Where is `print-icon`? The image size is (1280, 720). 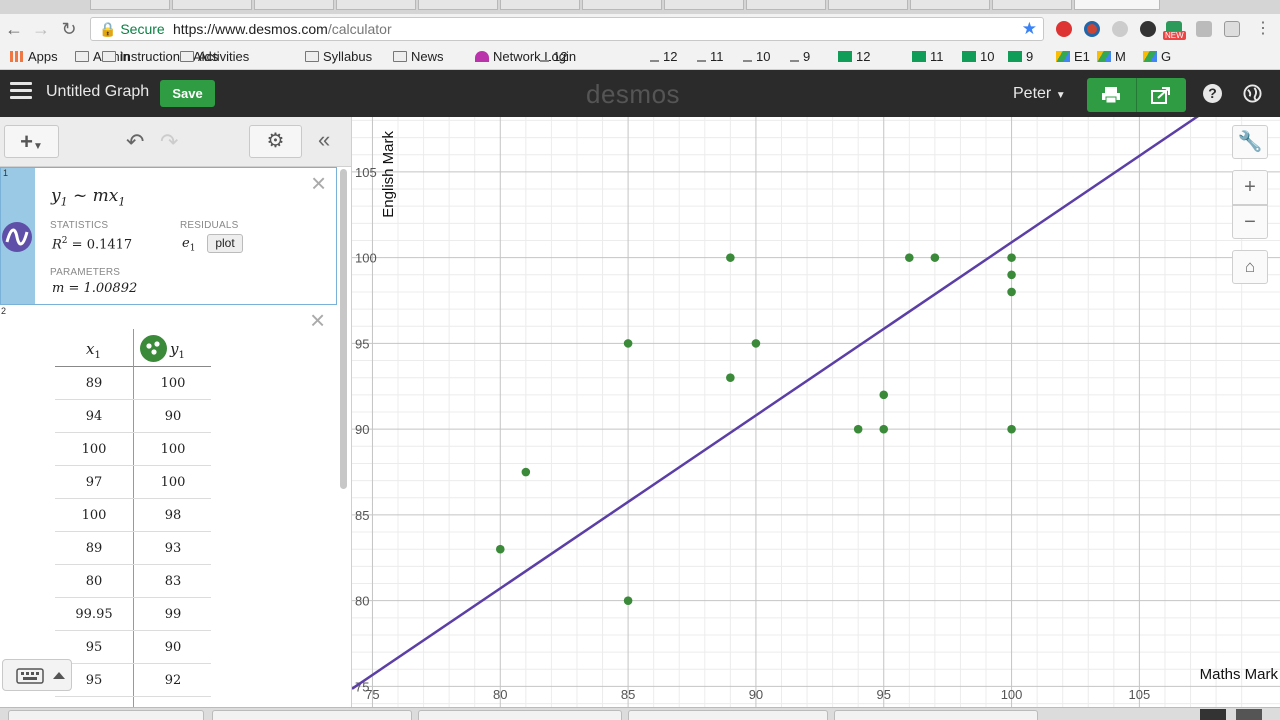
print-icon is located at coordinates (1111, 95).